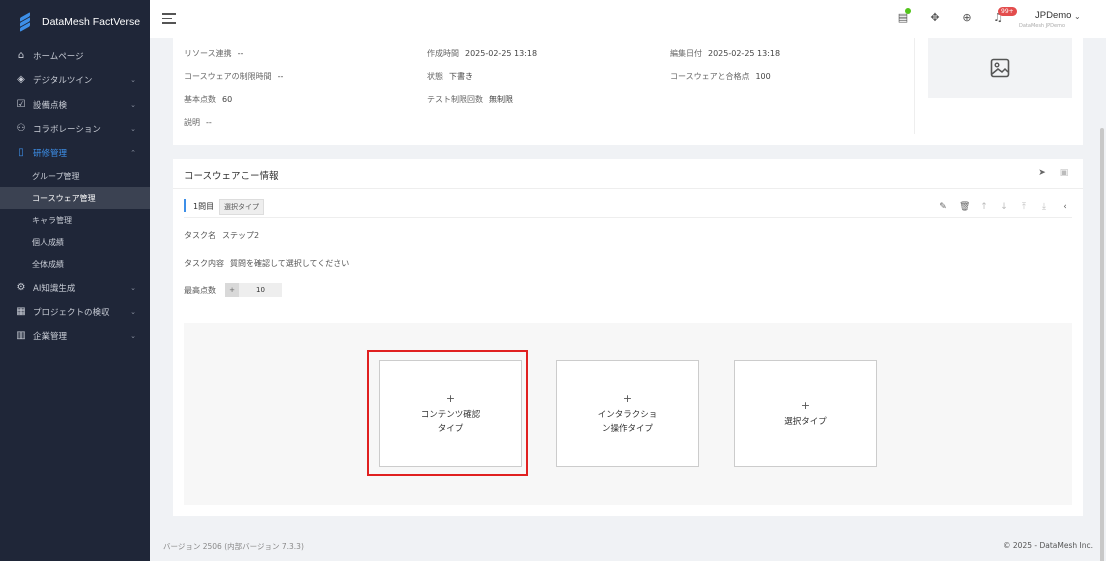 The width and height of the screenshot is (1106, 561). I want to click on sidebar-item-company: ▥ 企業管理 ⌄, so click(75, 336).